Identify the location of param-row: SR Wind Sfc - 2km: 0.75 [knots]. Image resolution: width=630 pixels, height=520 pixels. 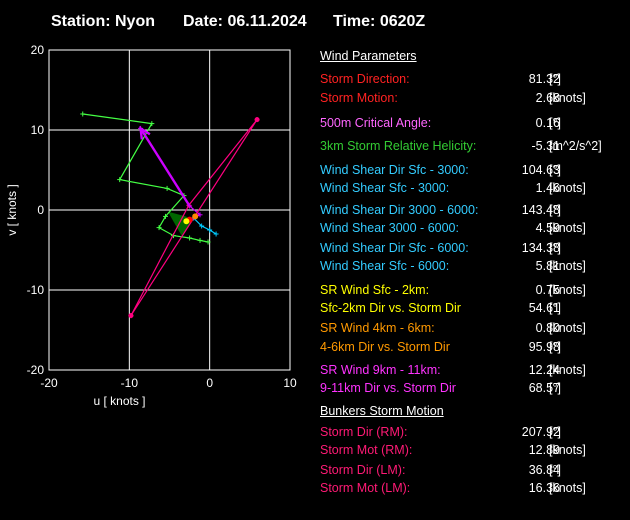
(470, 291).